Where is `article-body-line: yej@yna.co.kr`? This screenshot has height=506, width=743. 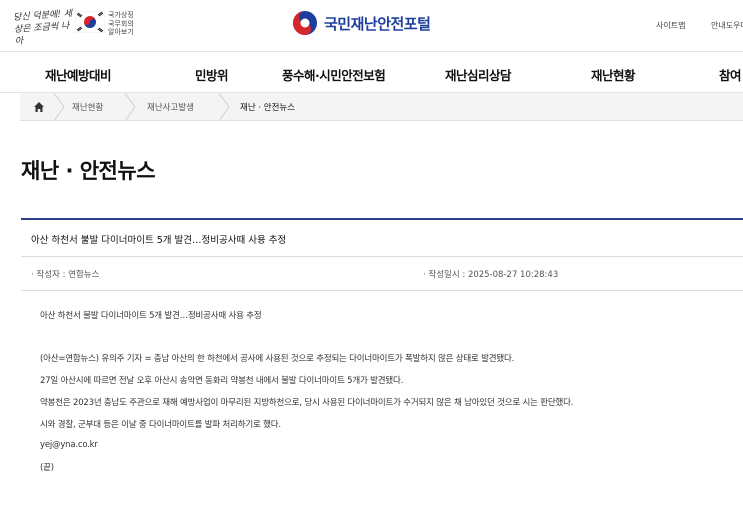
article-body-line: yej@yna.co.kr is located at coordinates (69, 445).